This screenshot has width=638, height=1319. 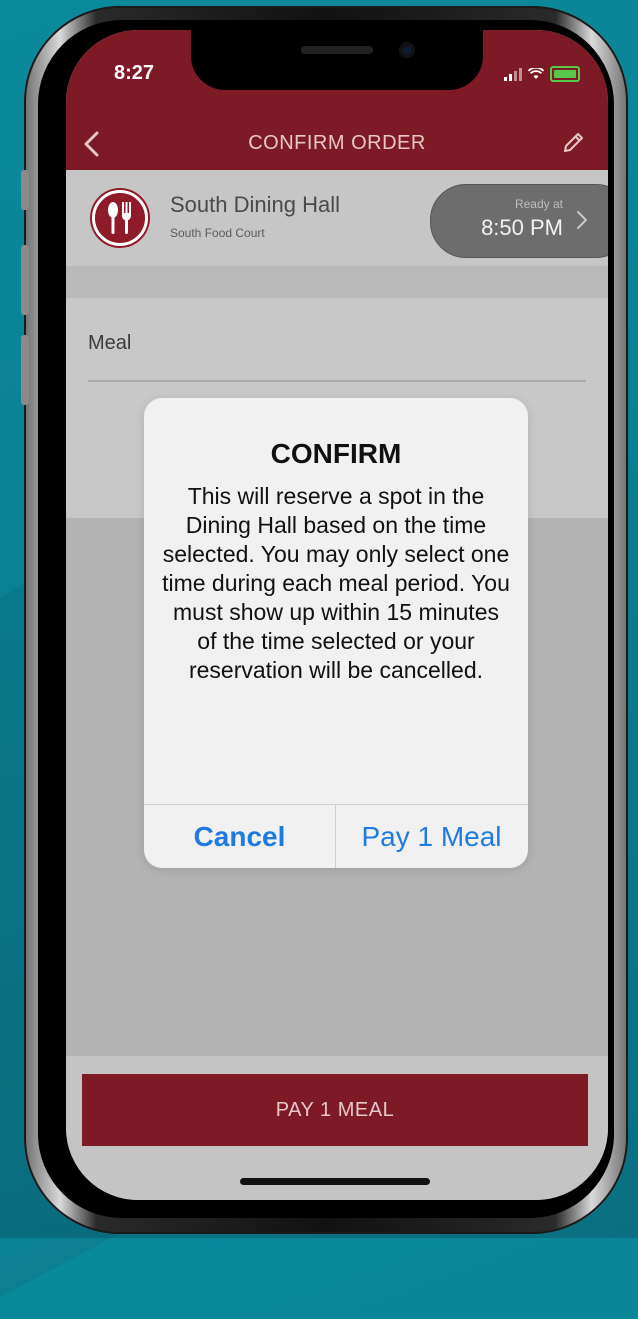 I want to click on ready-time-button: Ready at 8:50 PM, so click(x=519, y=221).